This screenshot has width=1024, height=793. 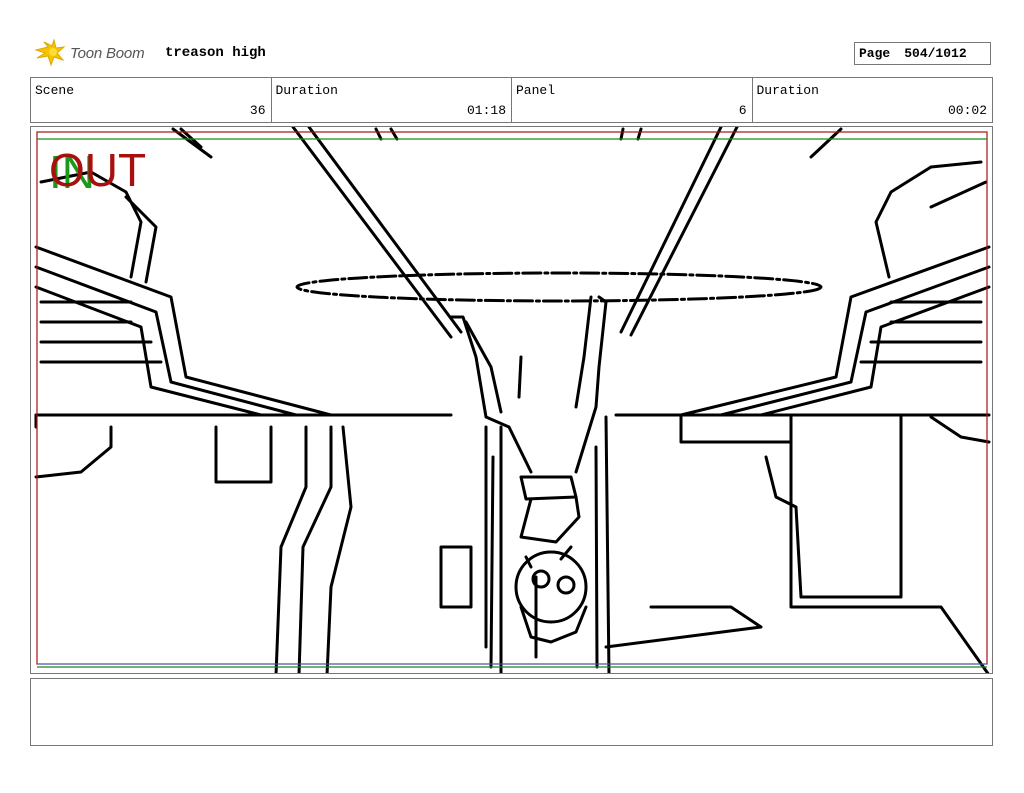 I want to click on scene-duration-cell: Duration 01:18, so click(x=392, y=100).